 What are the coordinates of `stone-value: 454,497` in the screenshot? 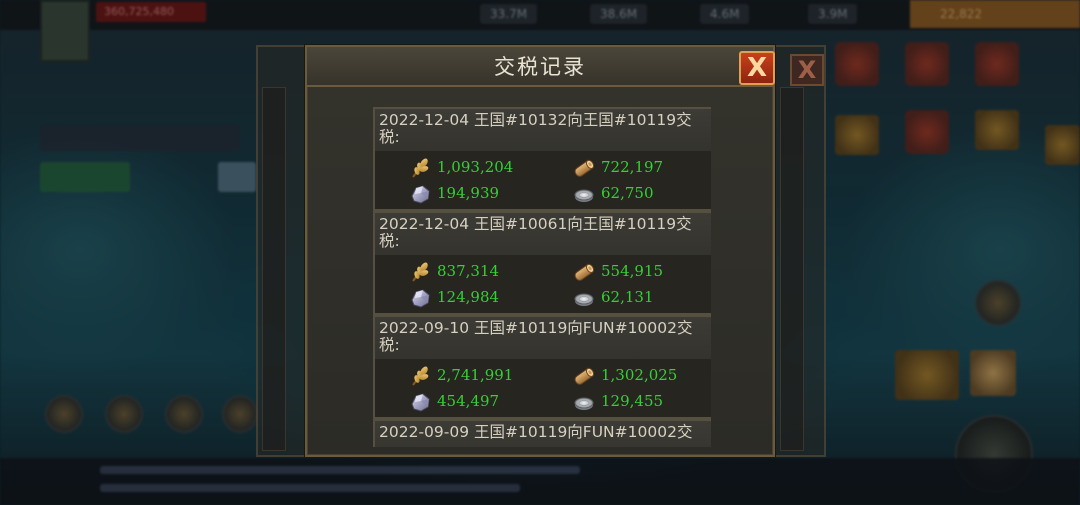 It's located at (468, 401).